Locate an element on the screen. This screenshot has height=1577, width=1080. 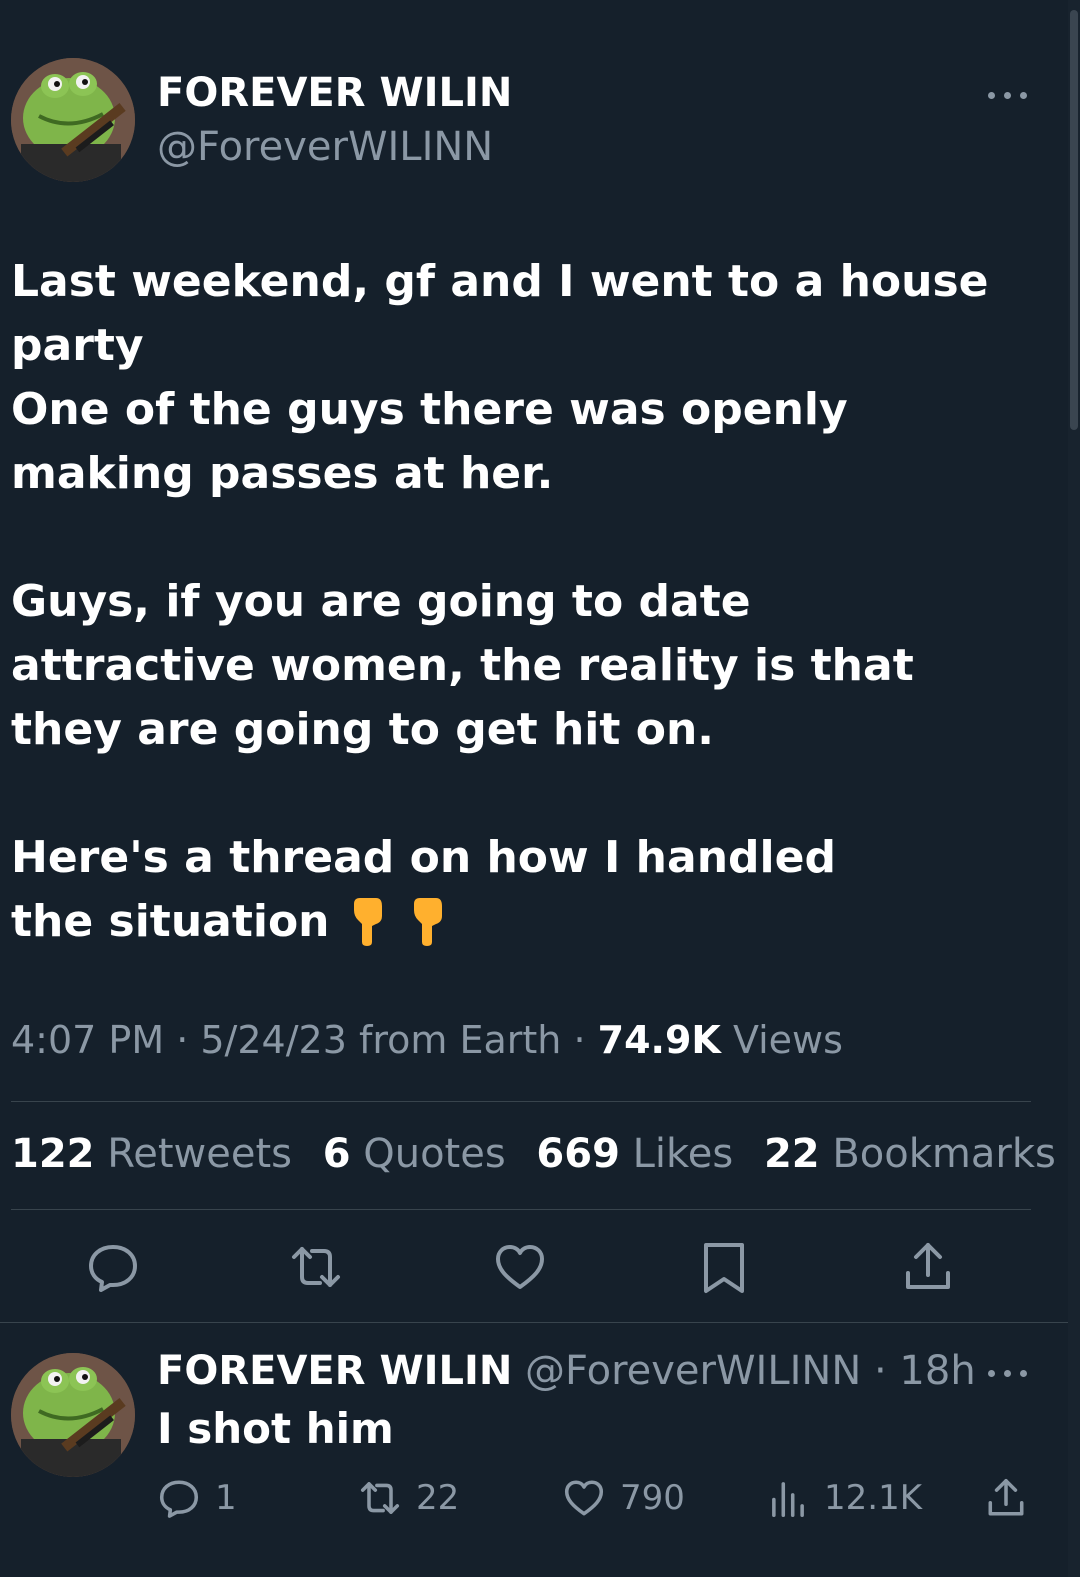
views-count: 74.9K is located at coordinates (659, 1040).